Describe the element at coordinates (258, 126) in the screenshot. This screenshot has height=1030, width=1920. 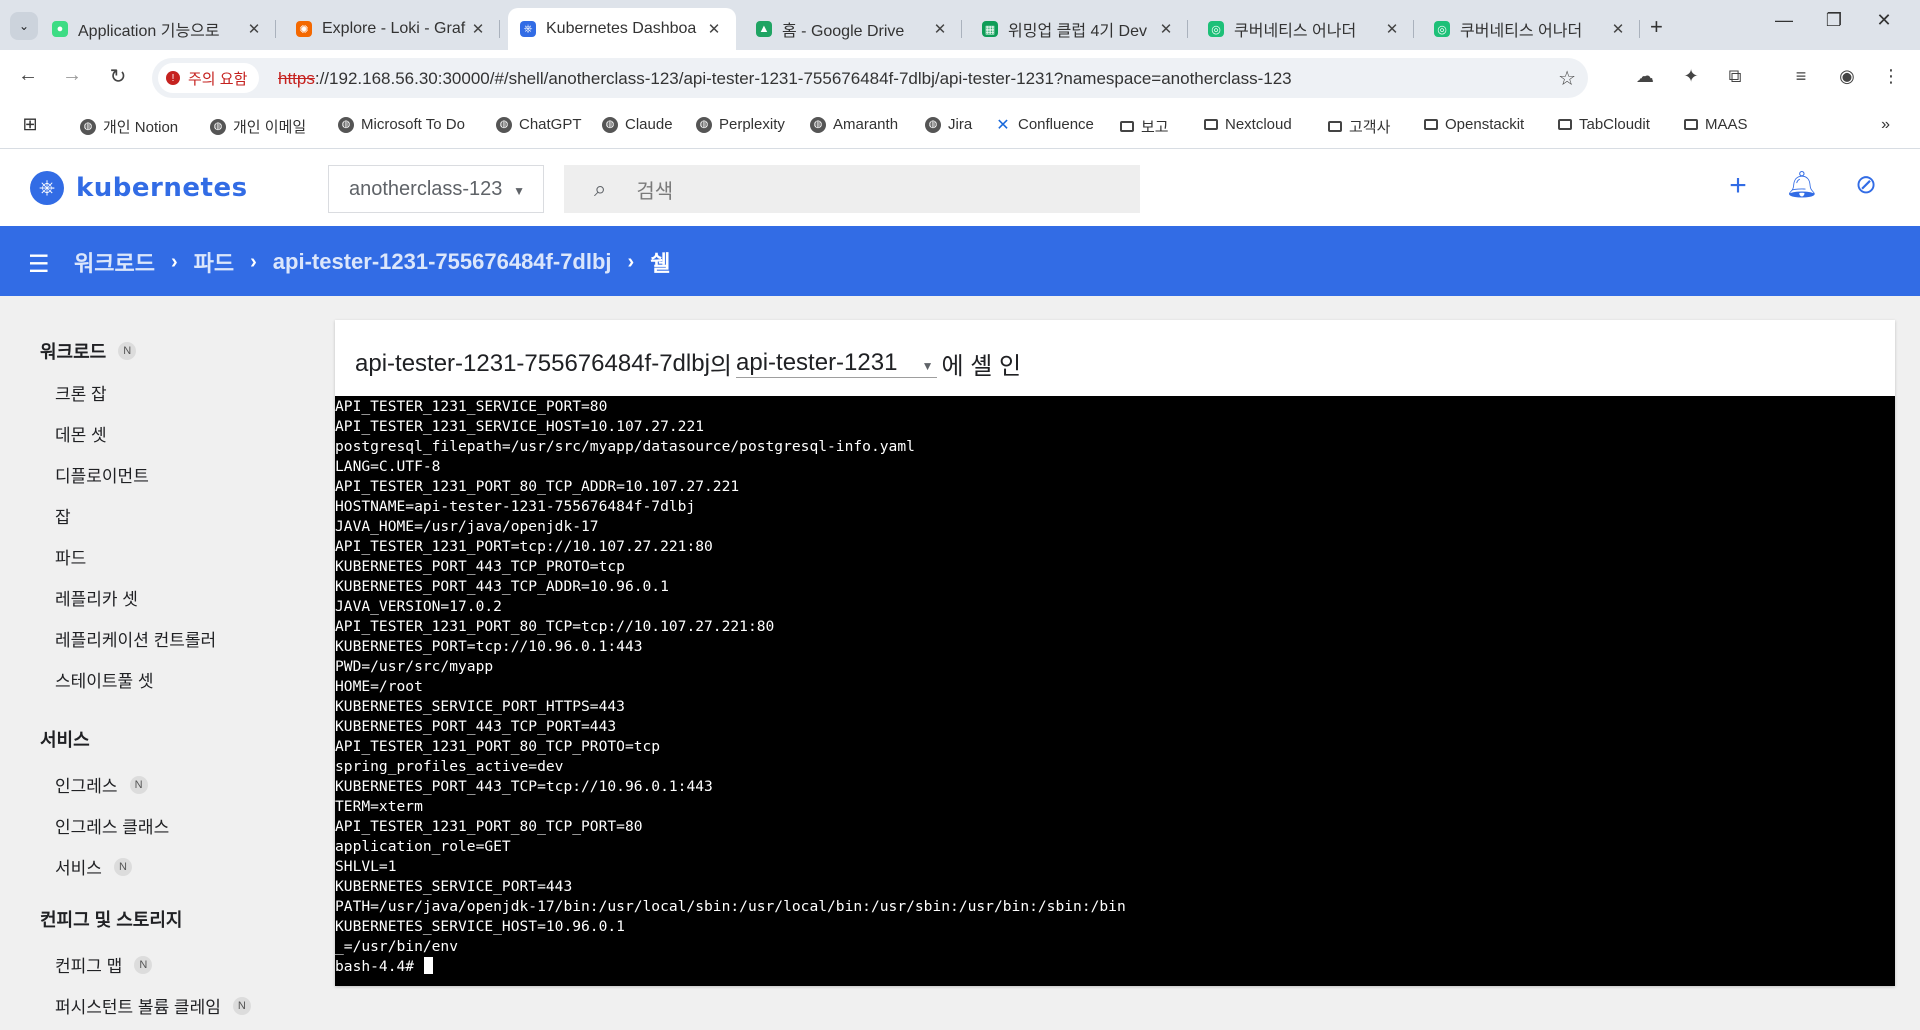
I see `bookmark-item: ◍ 개인 이메일` at that location.